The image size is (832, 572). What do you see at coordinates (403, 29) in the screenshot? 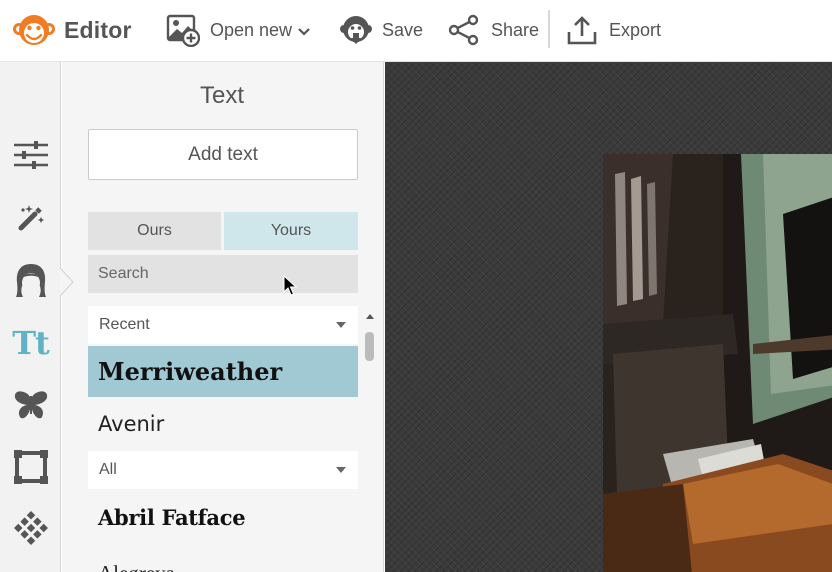
I see `save-label: Save` at bounding box center [403, 29].